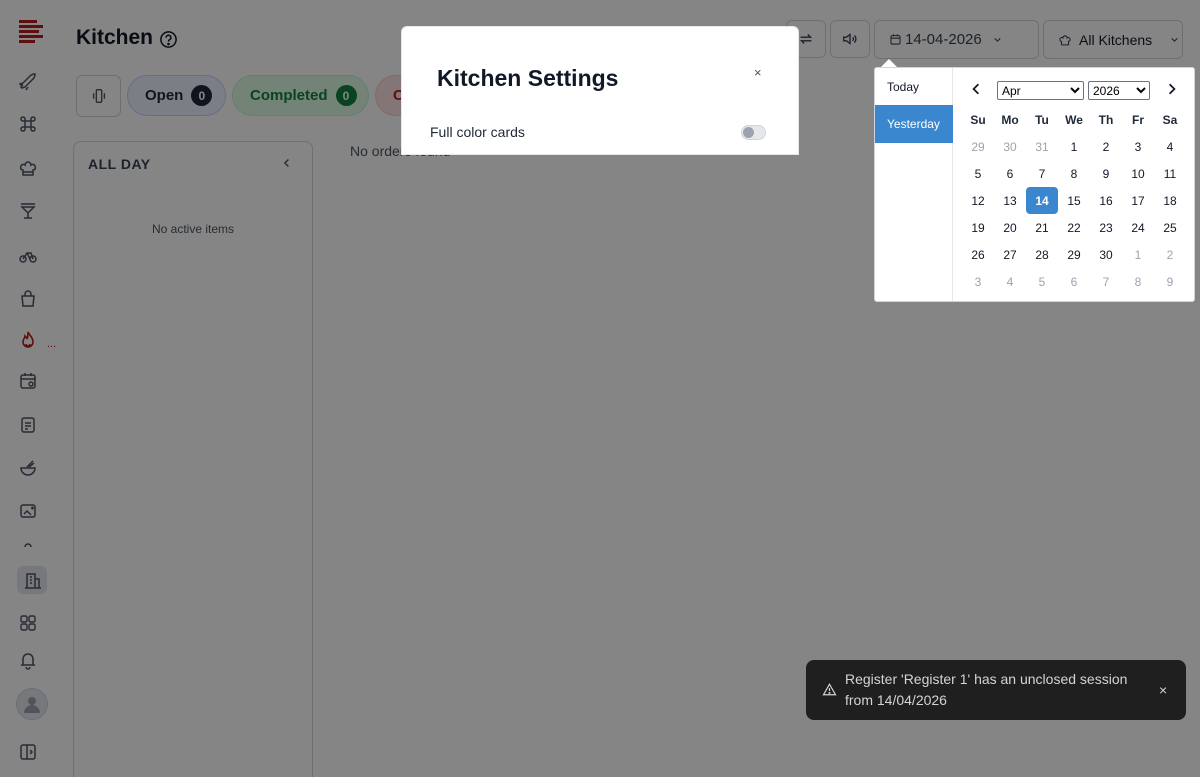 This screenshot has width=1200, height=777. I want to click on calendar-week: 29 30 31 1 2 3 4, so click(1074, 146).